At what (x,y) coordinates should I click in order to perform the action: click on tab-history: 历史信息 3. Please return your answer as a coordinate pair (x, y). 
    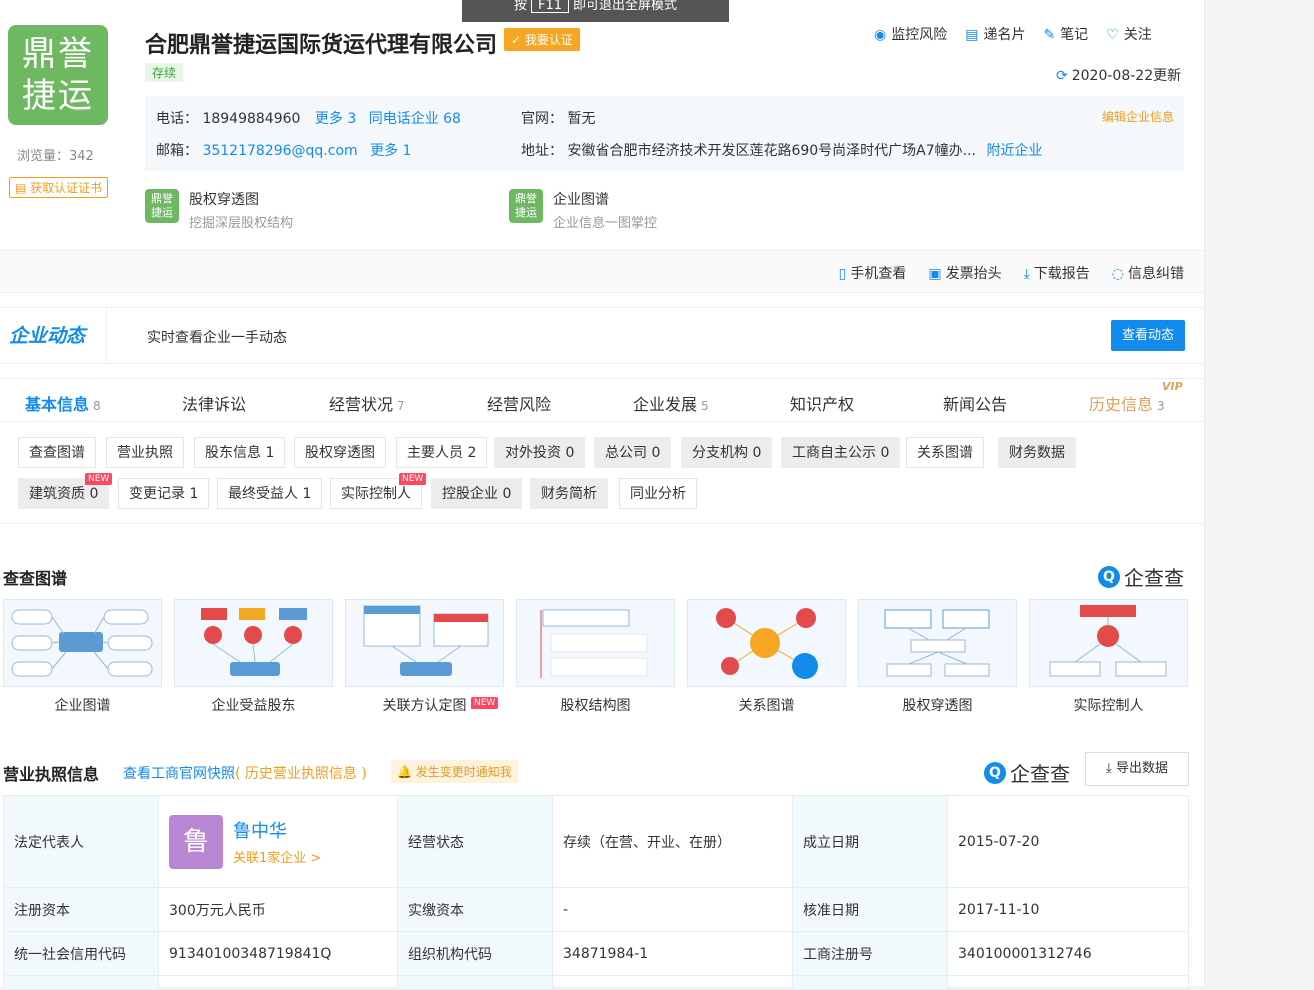
    Looking at the image, I should click on (1127, 403).